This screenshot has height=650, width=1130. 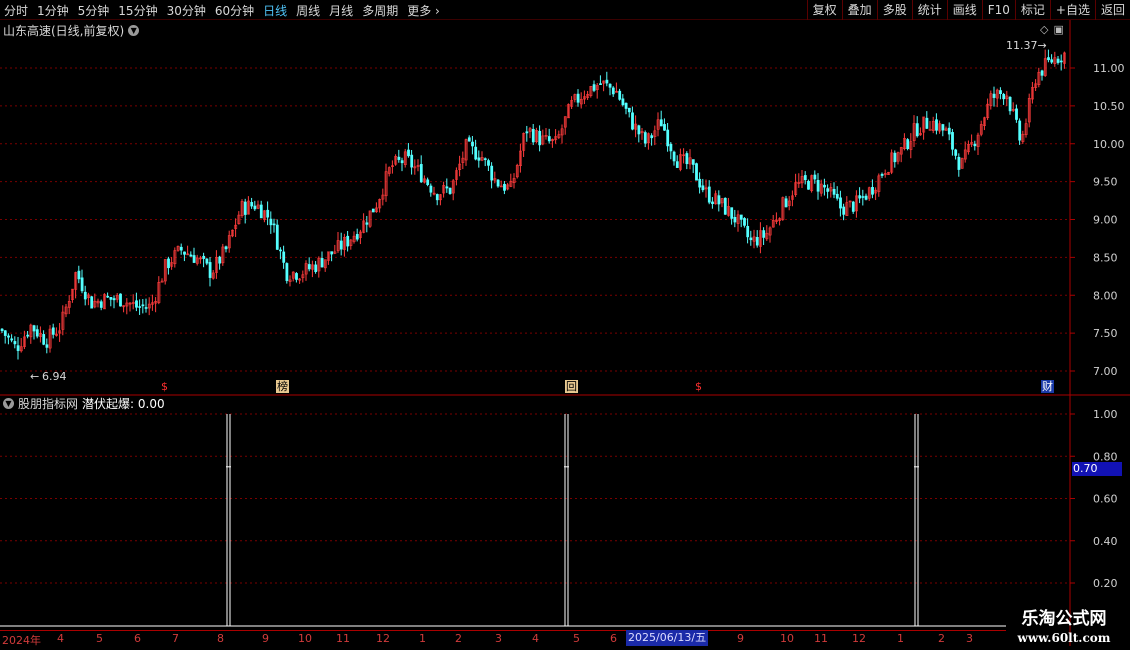 I want to click on indicator-tick-label: 0.60, so click(x=1105, y=499).